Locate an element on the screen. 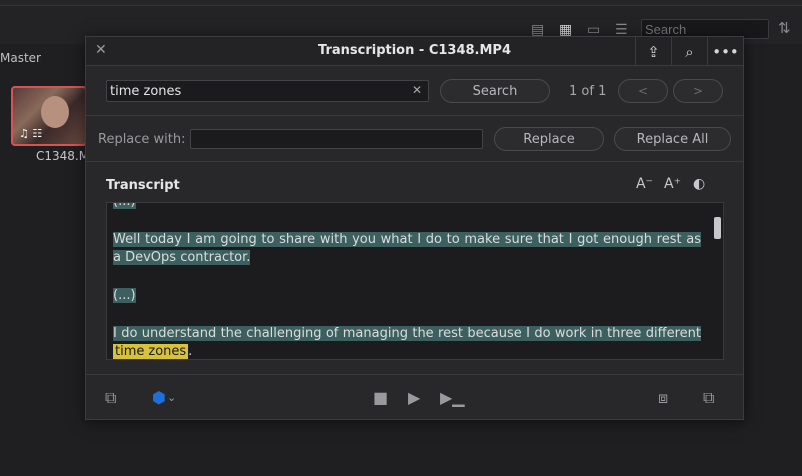  next-match-button: > is located at coordinates (698, 91).